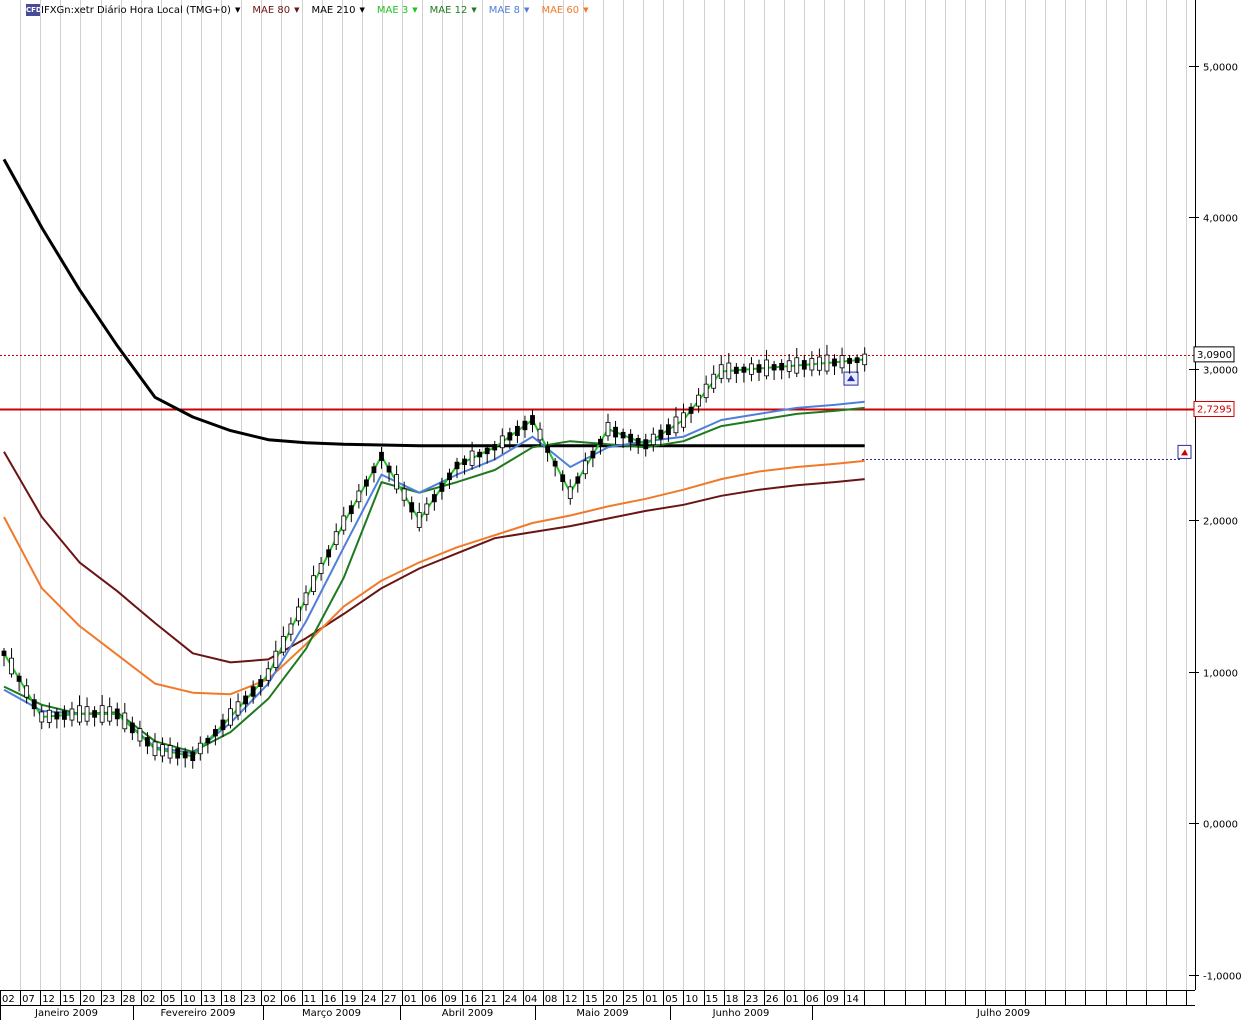  I want to click on y-tick-label: 0,0000, so click(1220, 825).